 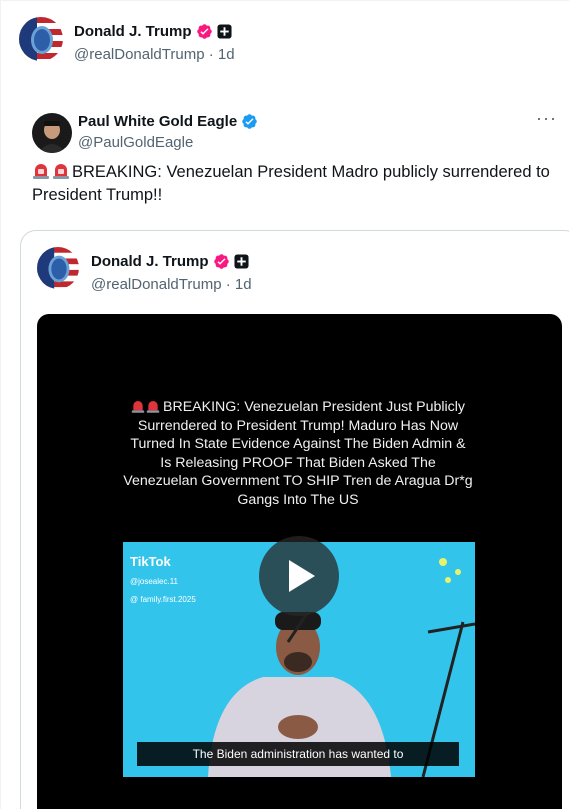 What do you see at coordinates (302, 576) in the screenshot?
I see `play-icon` at bounding box center [302, 576].